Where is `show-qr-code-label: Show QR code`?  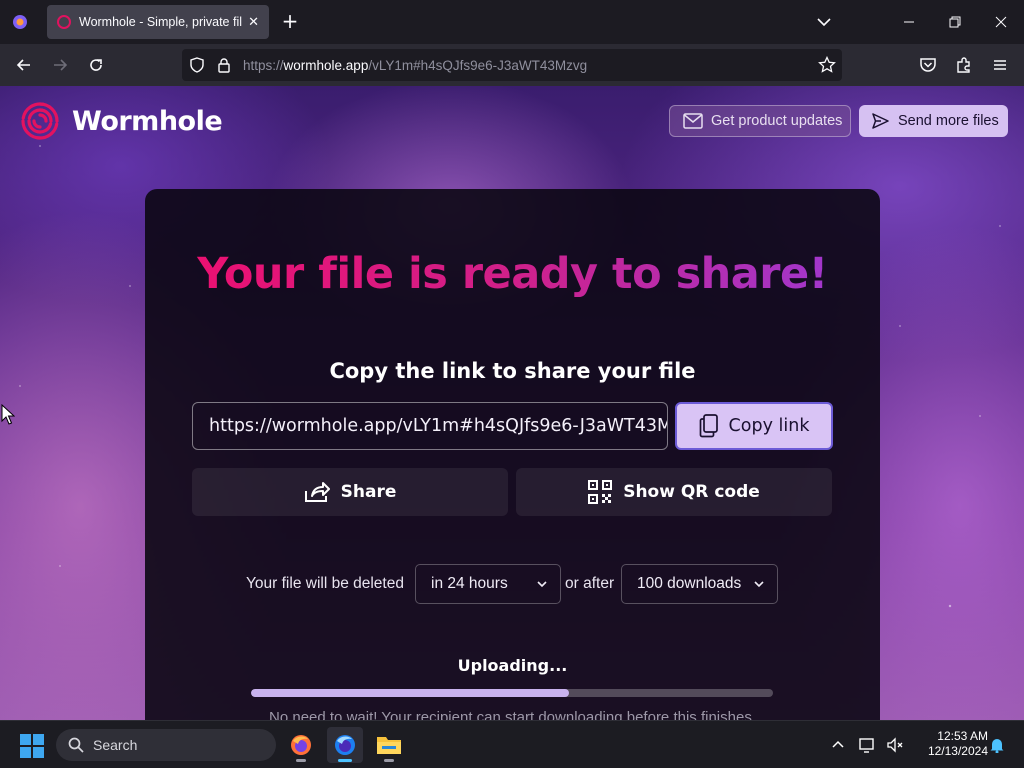 show-qr-code-label: Show QR code is located at coordinates (691, 492).